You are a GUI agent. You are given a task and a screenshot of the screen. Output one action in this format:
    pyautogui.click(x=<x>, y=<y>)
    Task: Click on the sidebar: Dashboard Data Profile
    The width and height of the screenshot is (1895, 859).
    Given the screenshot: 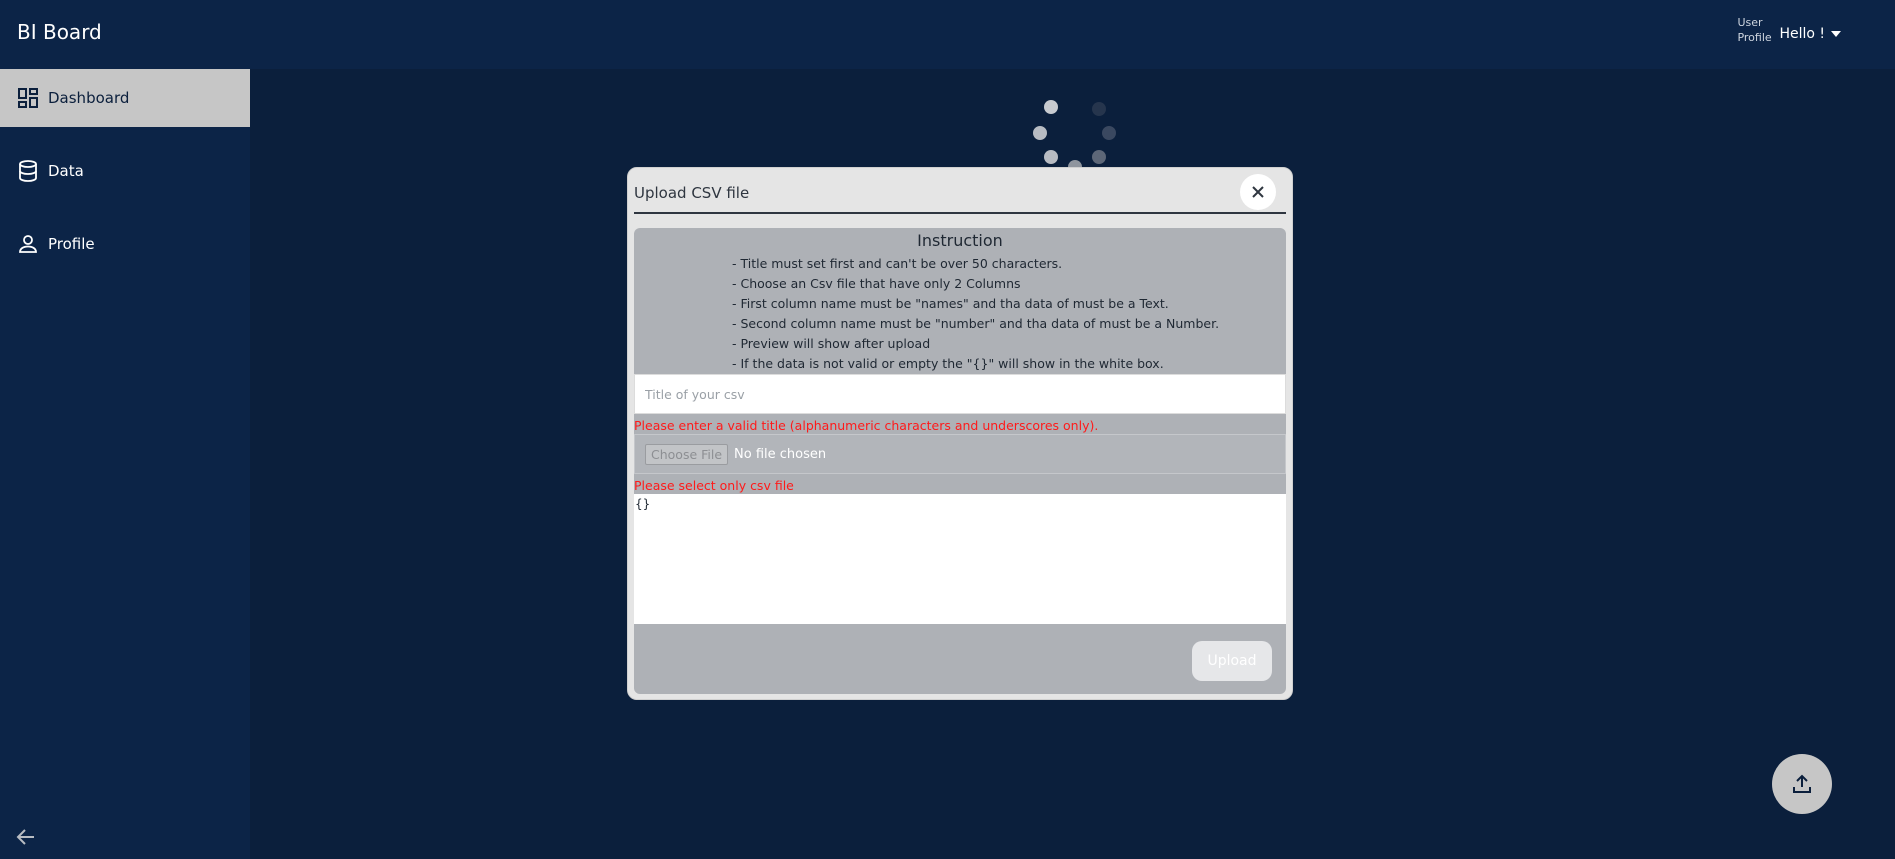 What is the action you would take?
    pyautogui.click(x=125, y=464)
    